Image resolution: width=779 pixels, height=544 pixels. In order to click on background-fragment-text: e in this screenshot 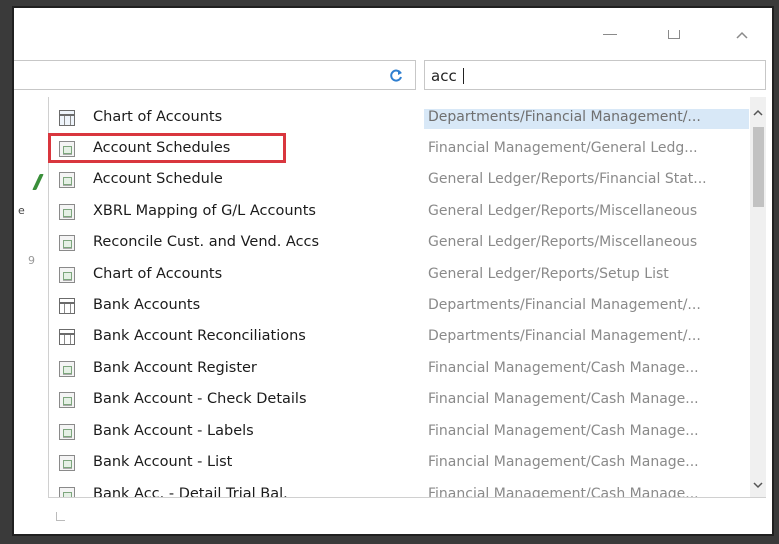, I will do `click(21, 210)`.